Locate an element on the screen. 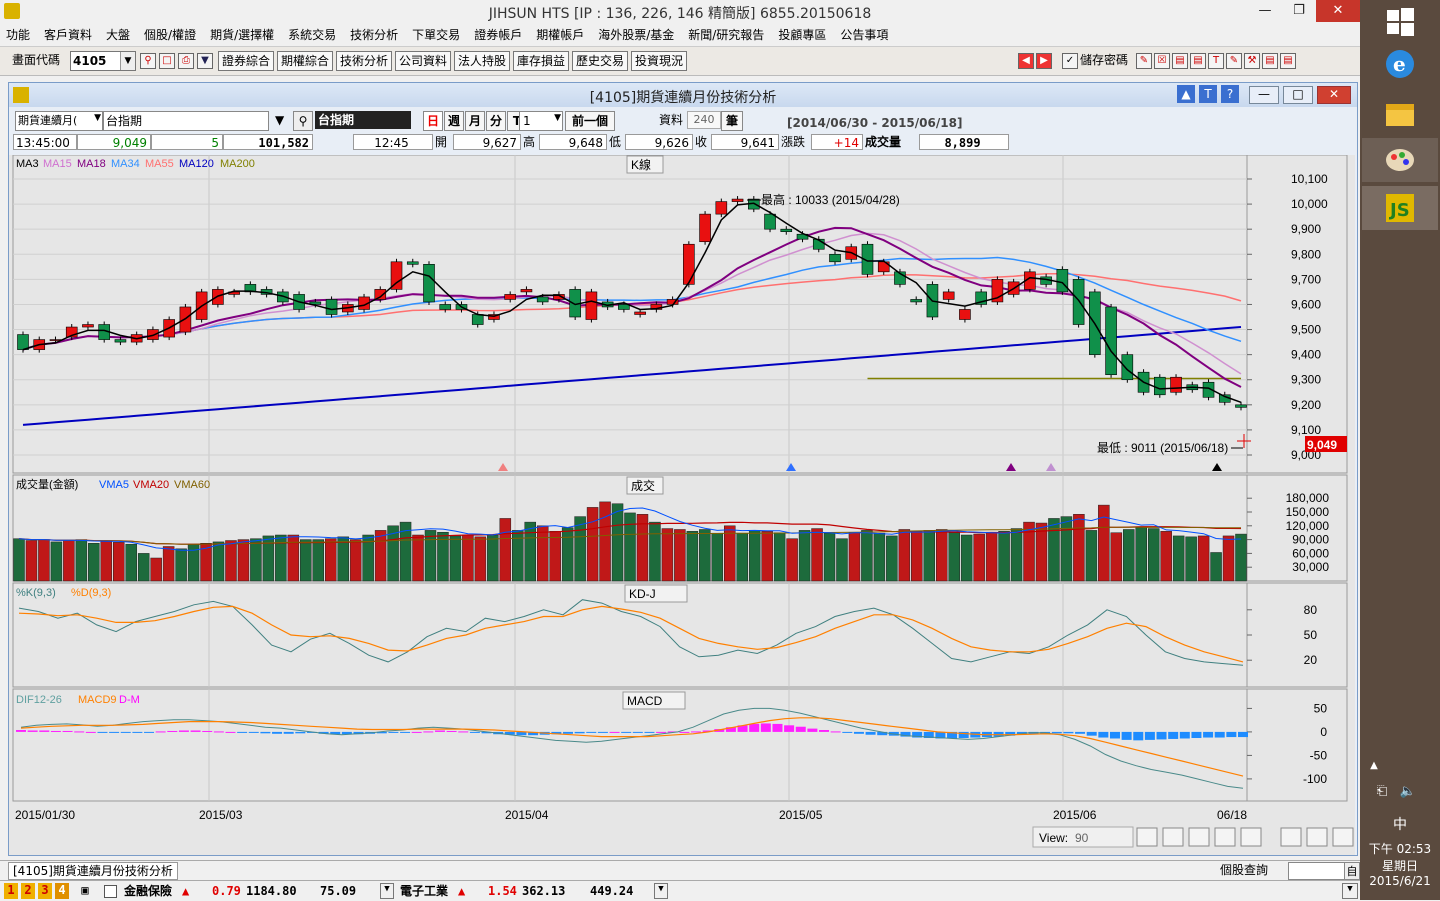  file-explorer-icon is located at coordinates (1400, 114).